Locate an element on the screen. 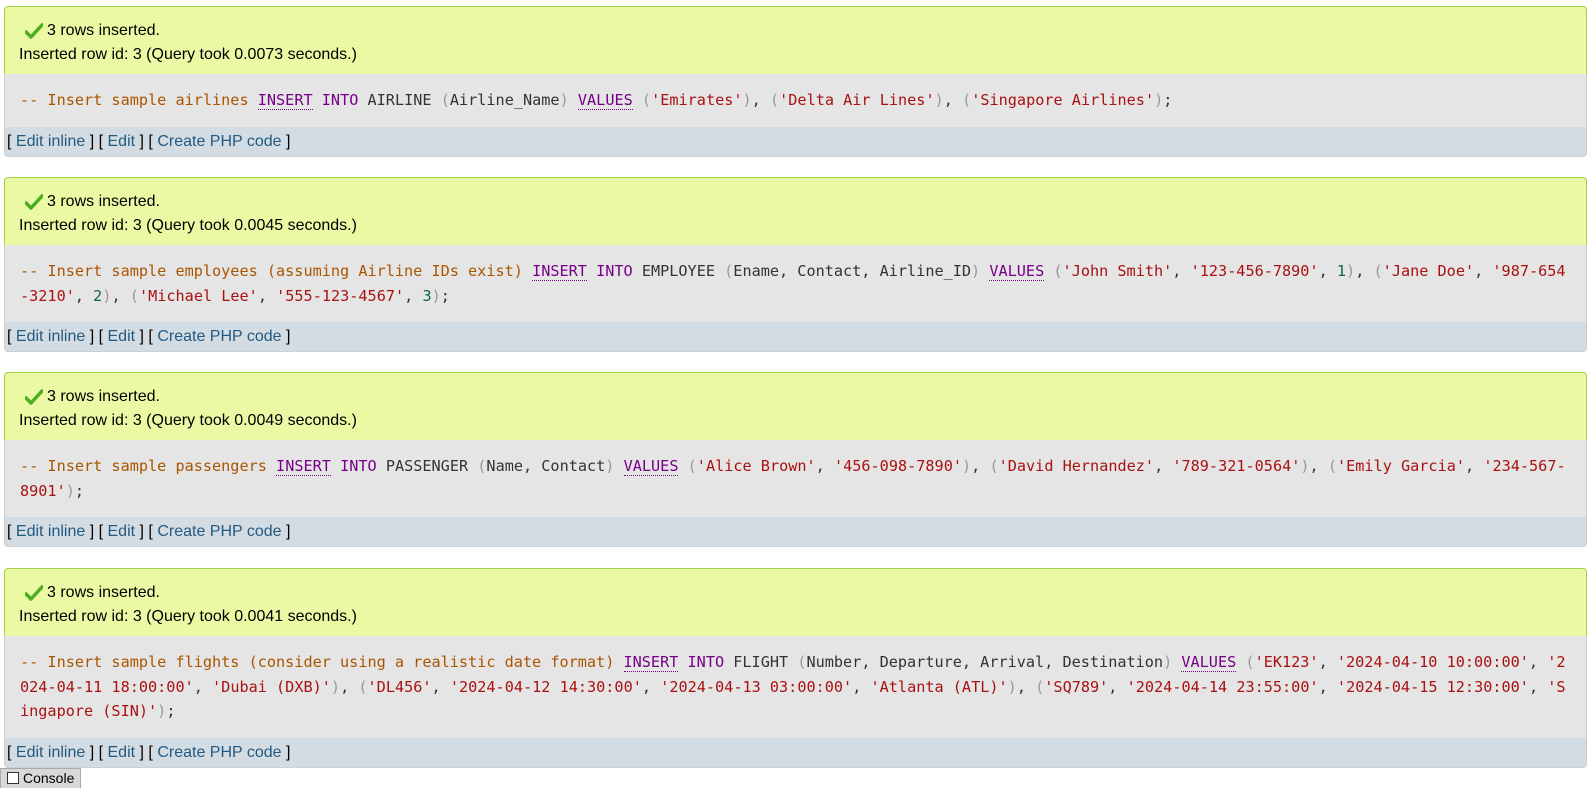 The height and width of the screenshot is (788, 1592). sql-value: 'David Hernandez' is located at coordinates (1076, 466).